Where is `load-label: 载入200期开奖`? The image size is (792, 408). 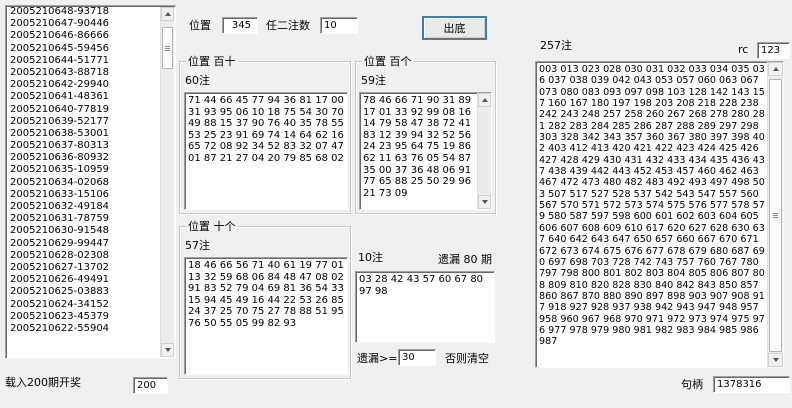 load-label: 载入200期开奖 is located at coordinates (43, 382).